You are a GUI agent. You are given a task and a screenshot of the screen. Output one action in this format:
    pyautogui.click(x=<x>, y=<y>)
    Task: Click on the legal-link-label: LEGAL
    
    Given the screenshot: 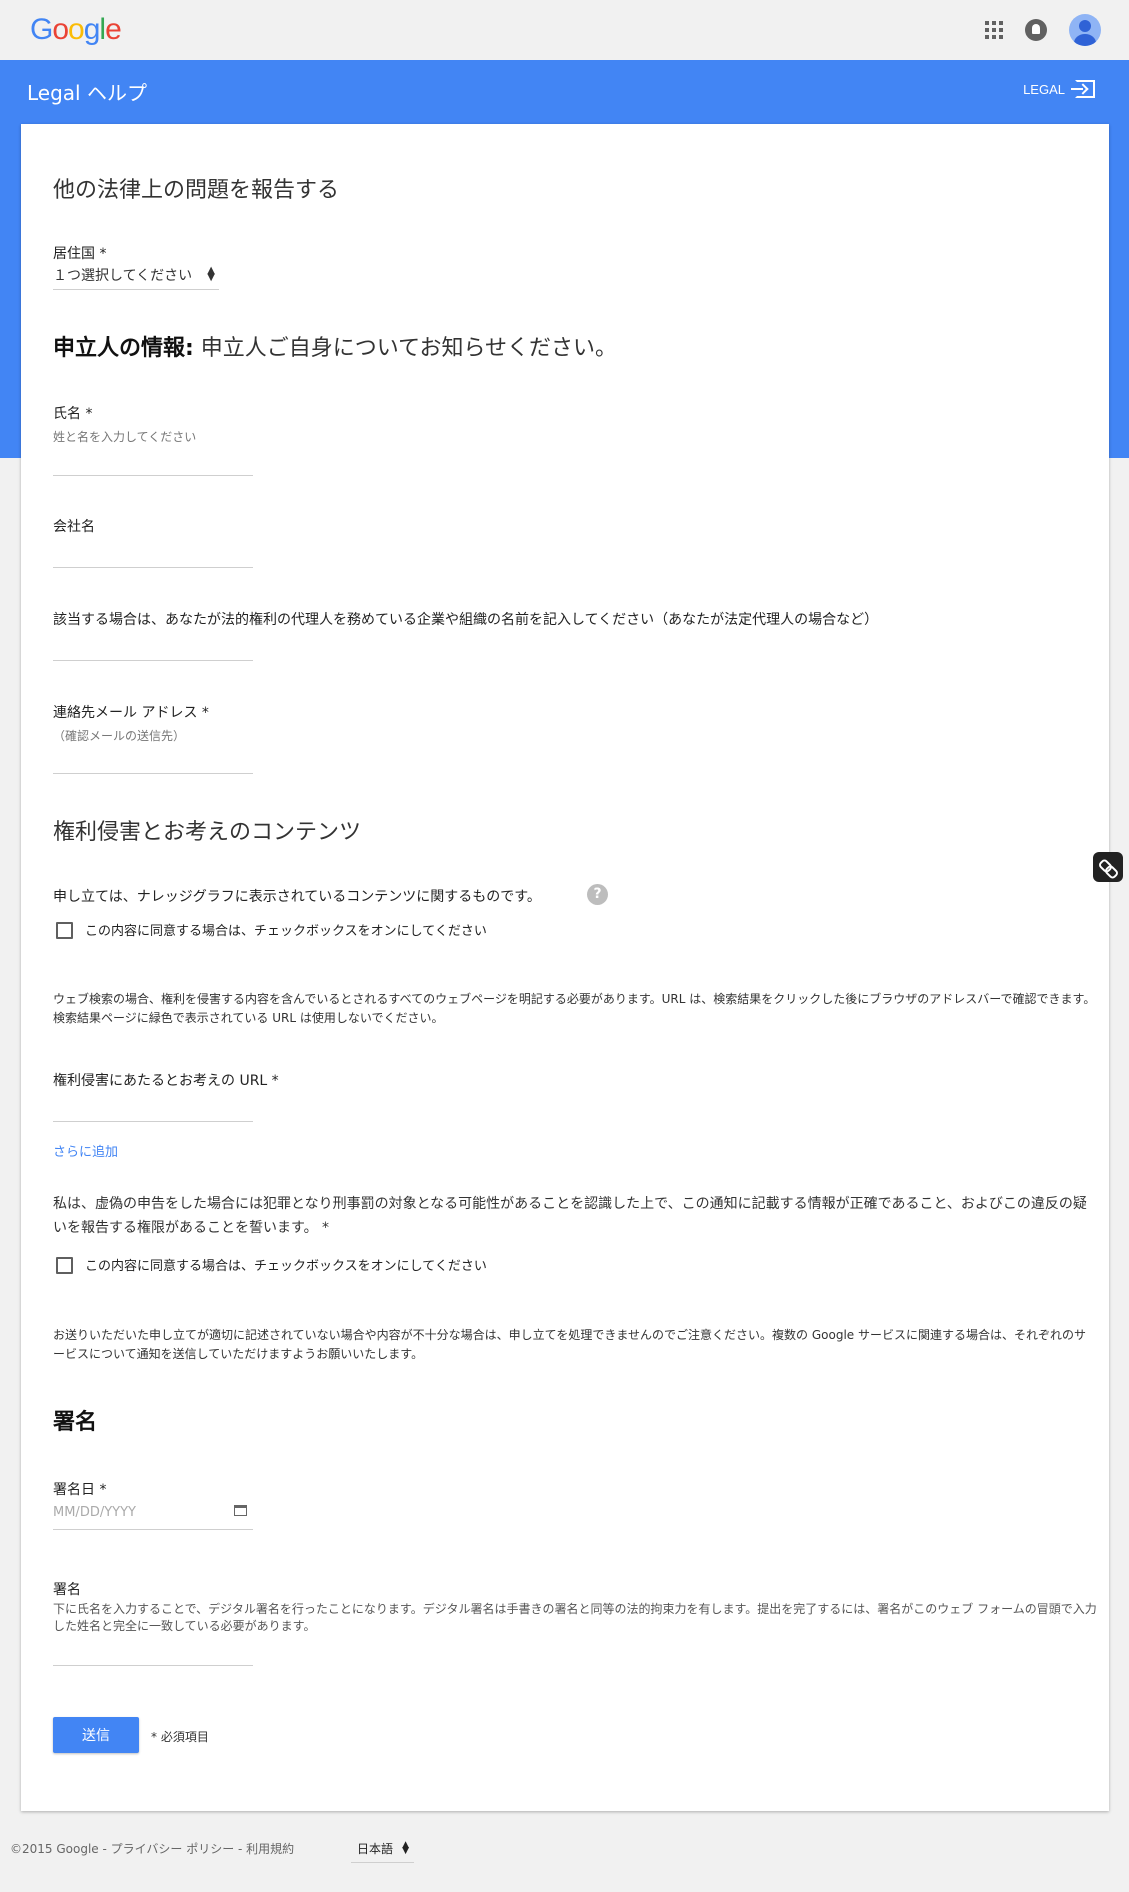 What is the action you would take?
    pyautogui.click(x=1044, y=89)
    